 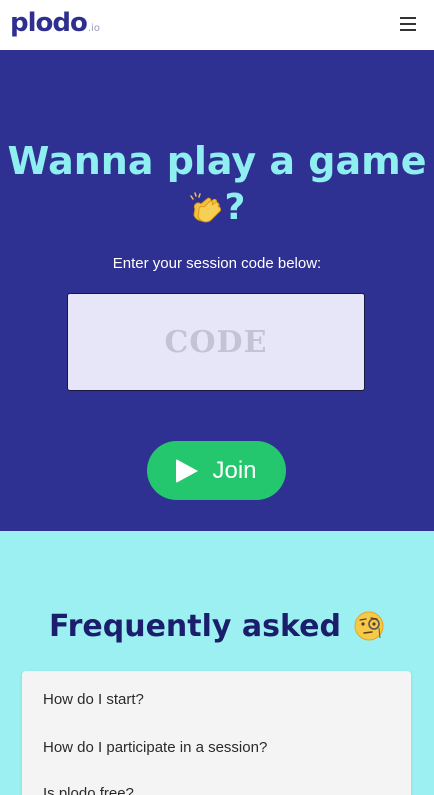 I want to click on hero-title-line2: ?, so click(x=217, y=208).